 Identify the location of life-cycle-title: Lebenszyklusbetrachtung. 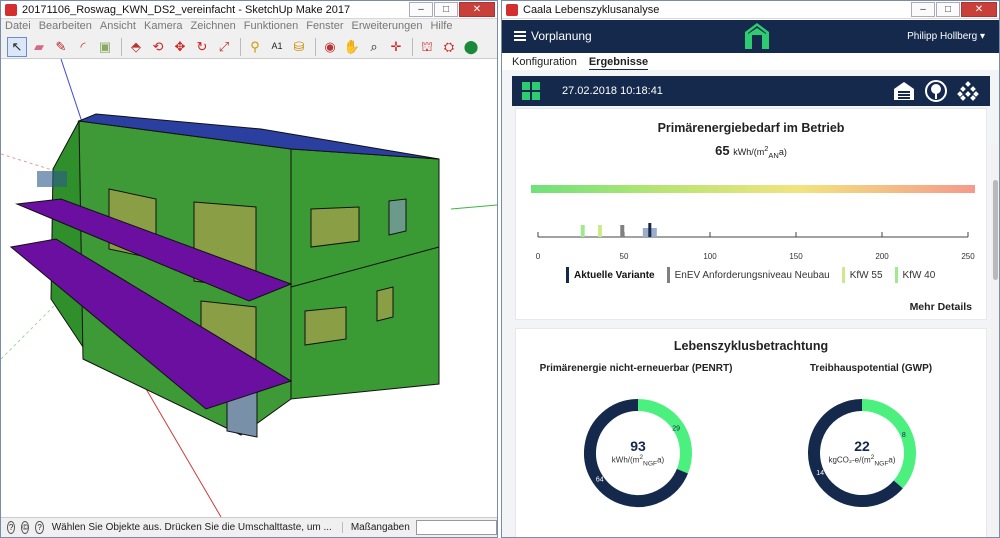
(751, 346).